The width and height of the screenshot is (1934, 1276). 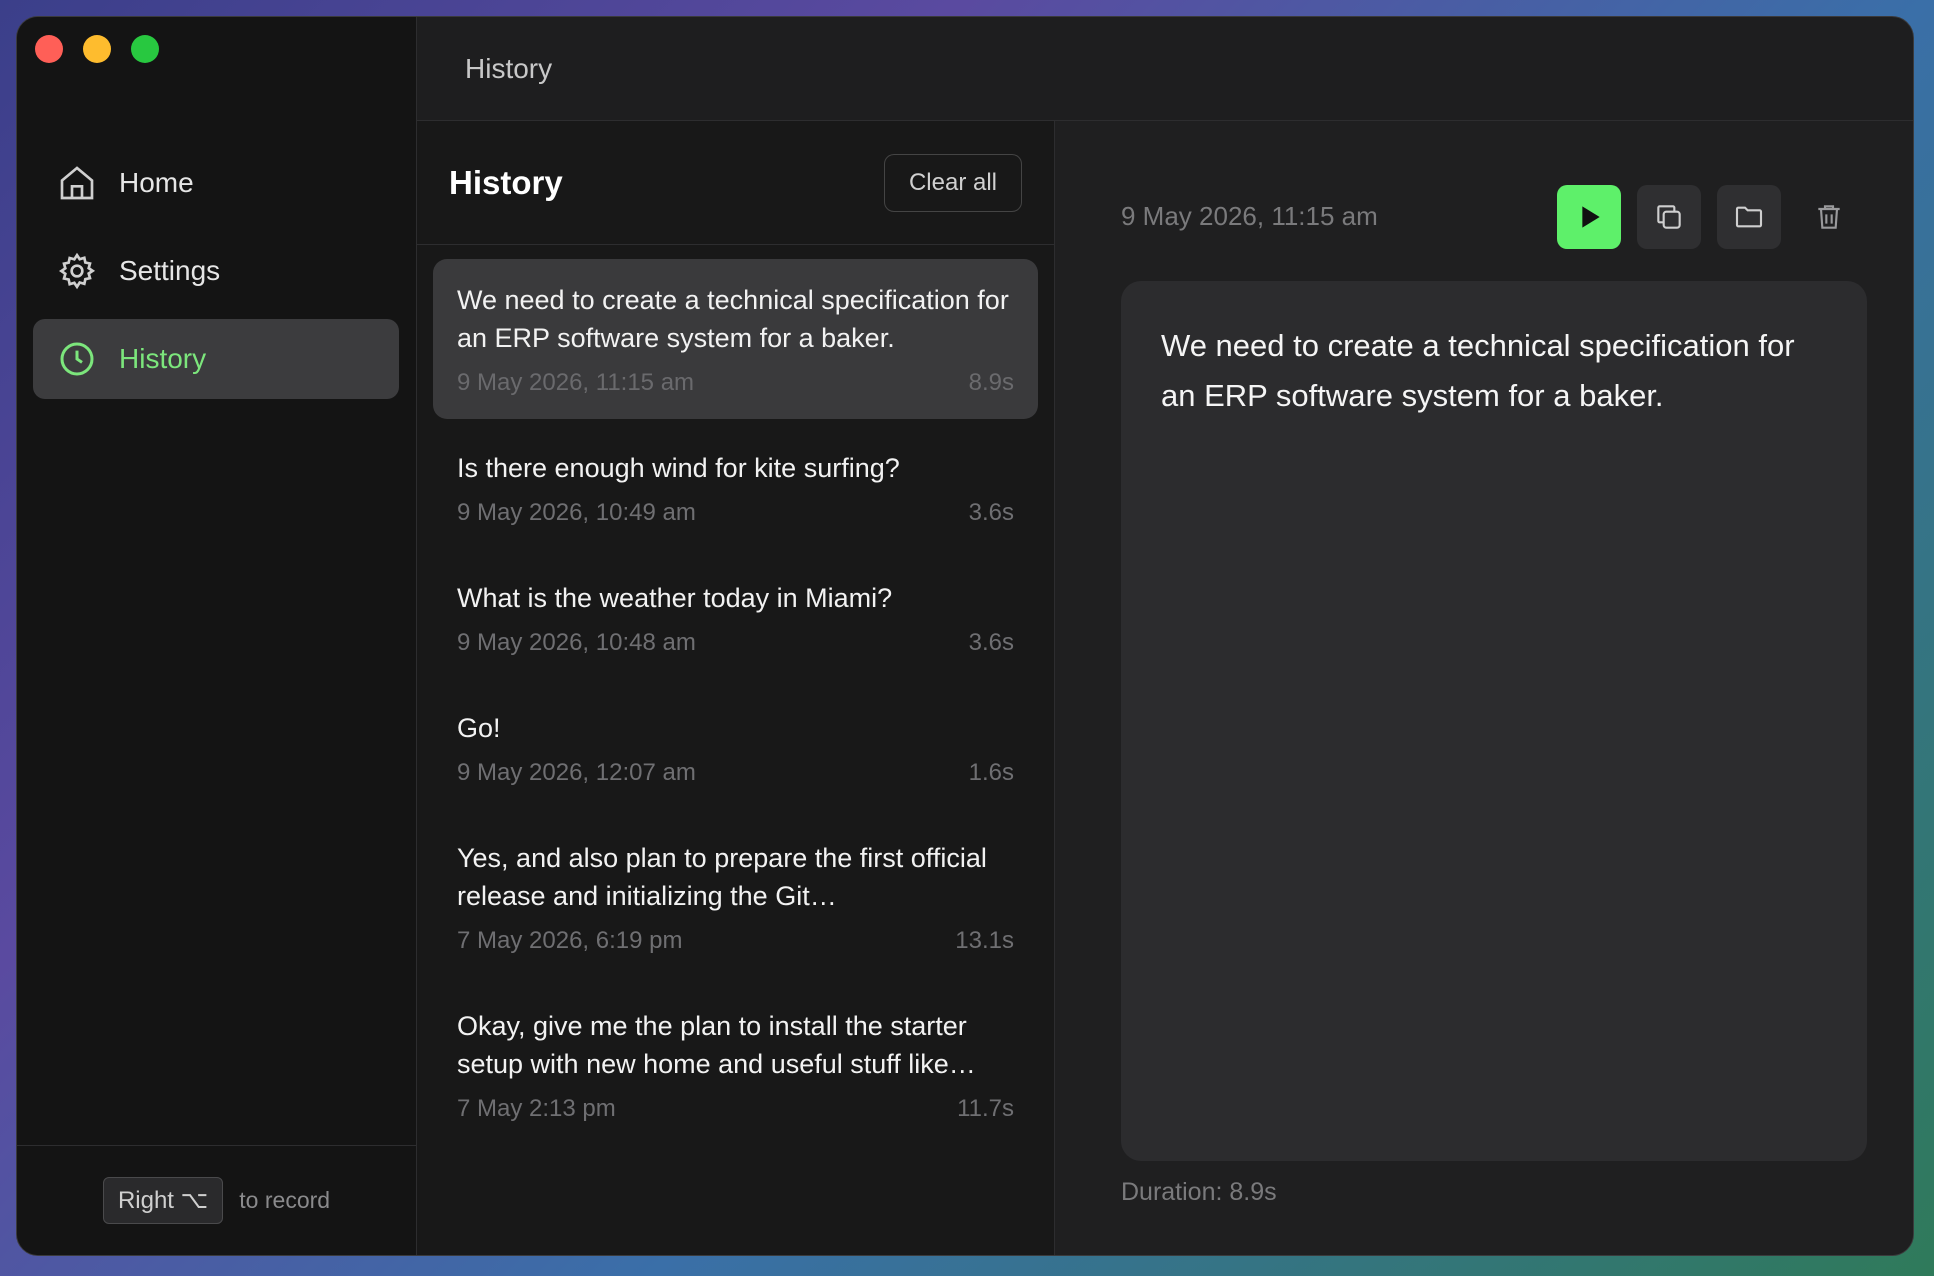 What do you see at coordinates (1165, 69) in the screenshot?
I see `toolbar: History` at bounding box center [1165, 69].